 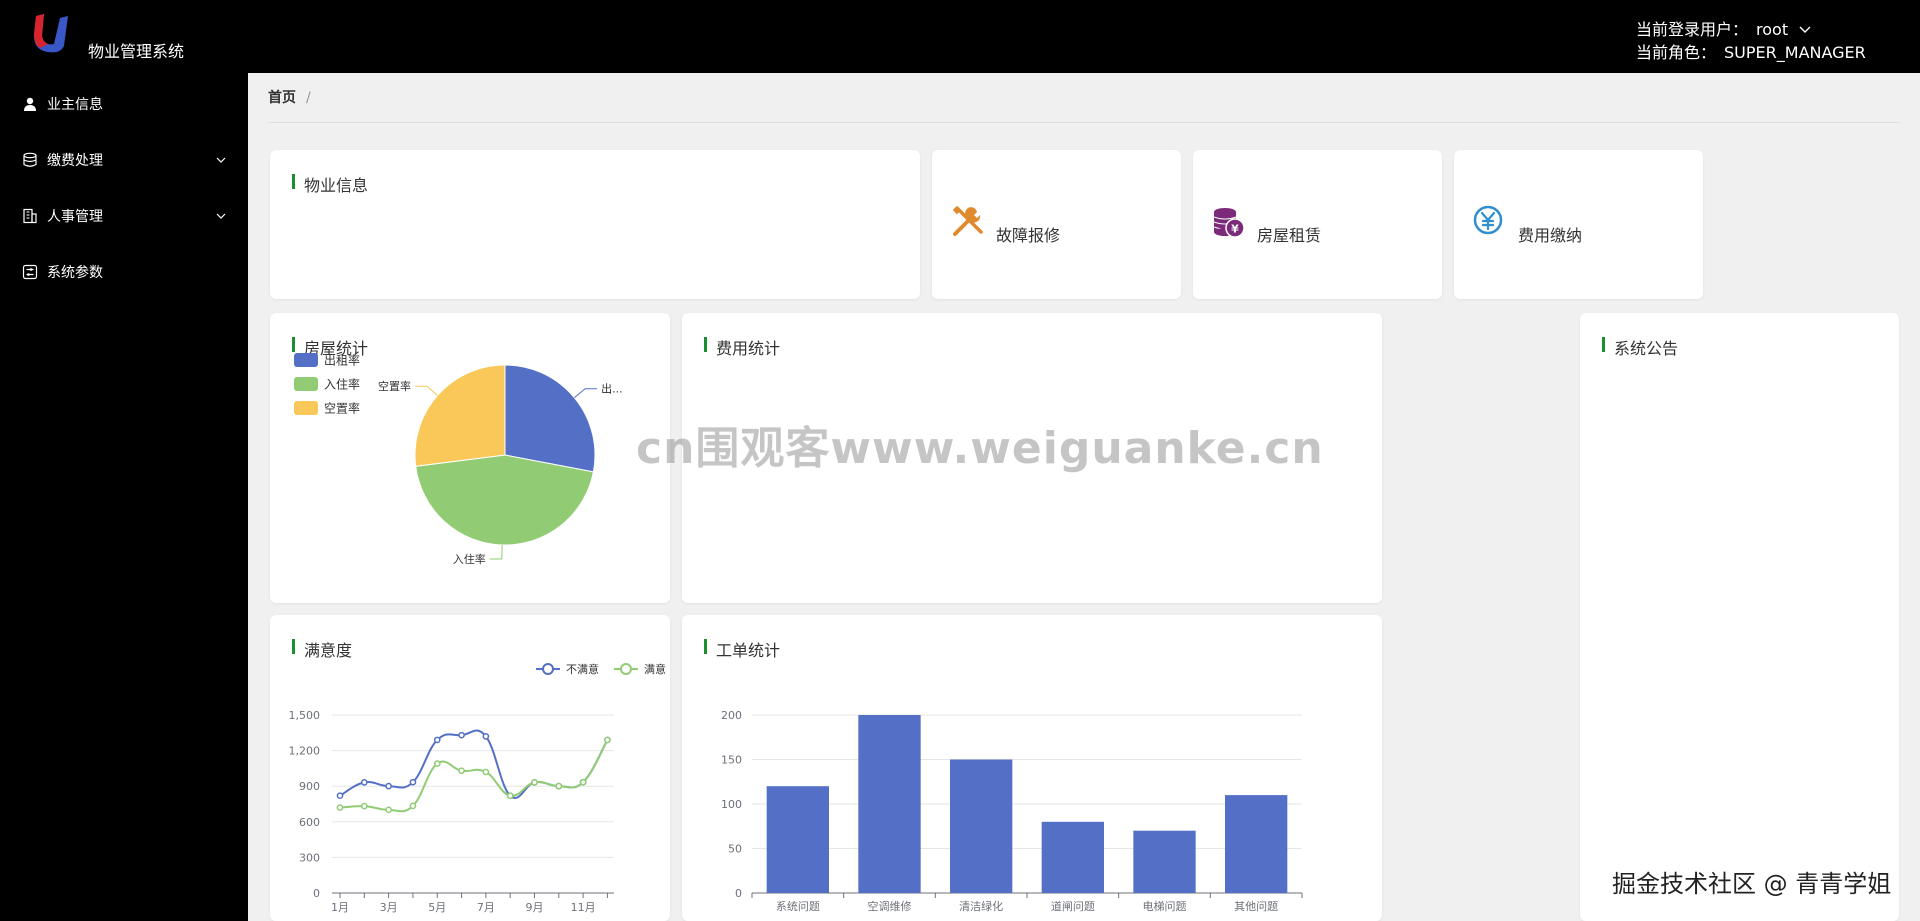 What do you see at coordinates (1751, 29) in the screenshot?
I see `current-user: 当前登录用户： root` at bounding box center [1751, 29].